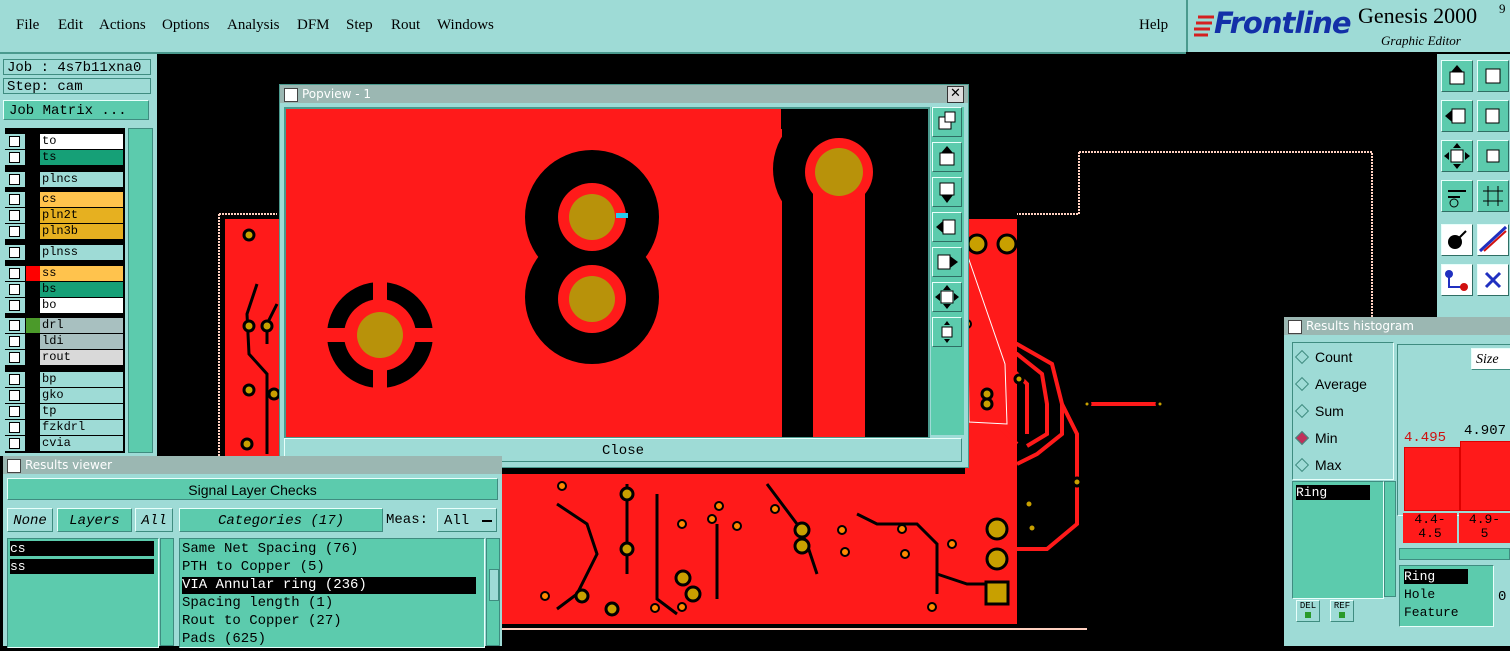  What do you see at coordinates (65, 141) in the screenshot?
I see `layer-row-to: to` at bounding box center [65, 141].